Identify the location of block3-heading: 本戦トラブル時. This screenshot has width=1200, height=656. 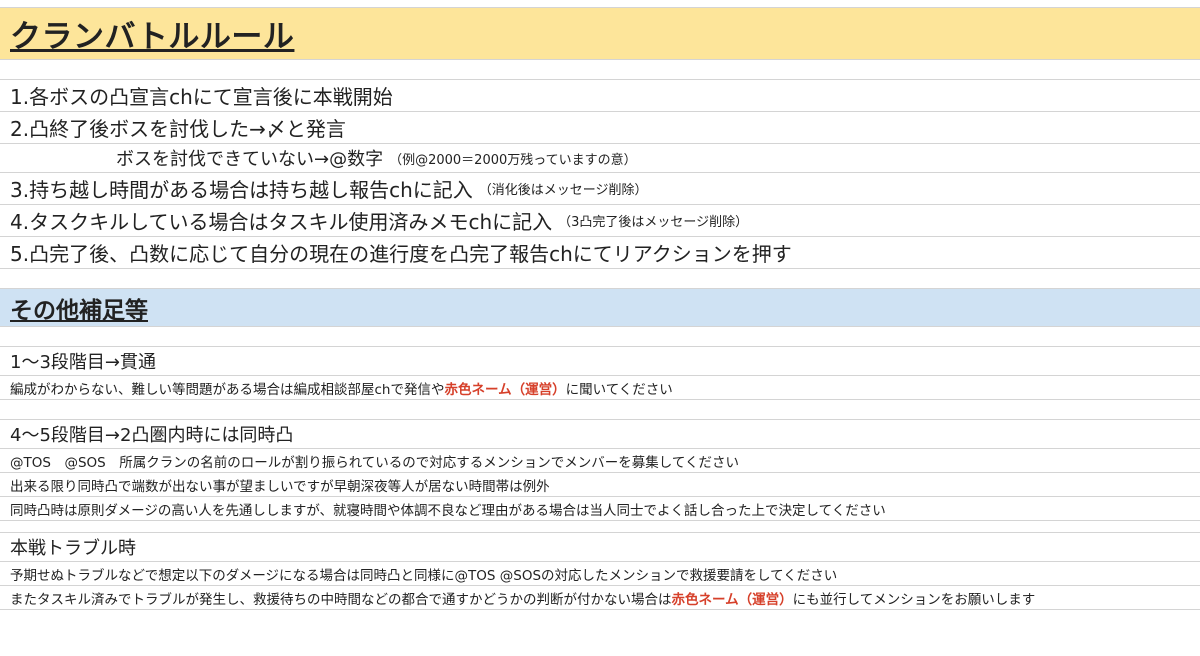
(73, 548).